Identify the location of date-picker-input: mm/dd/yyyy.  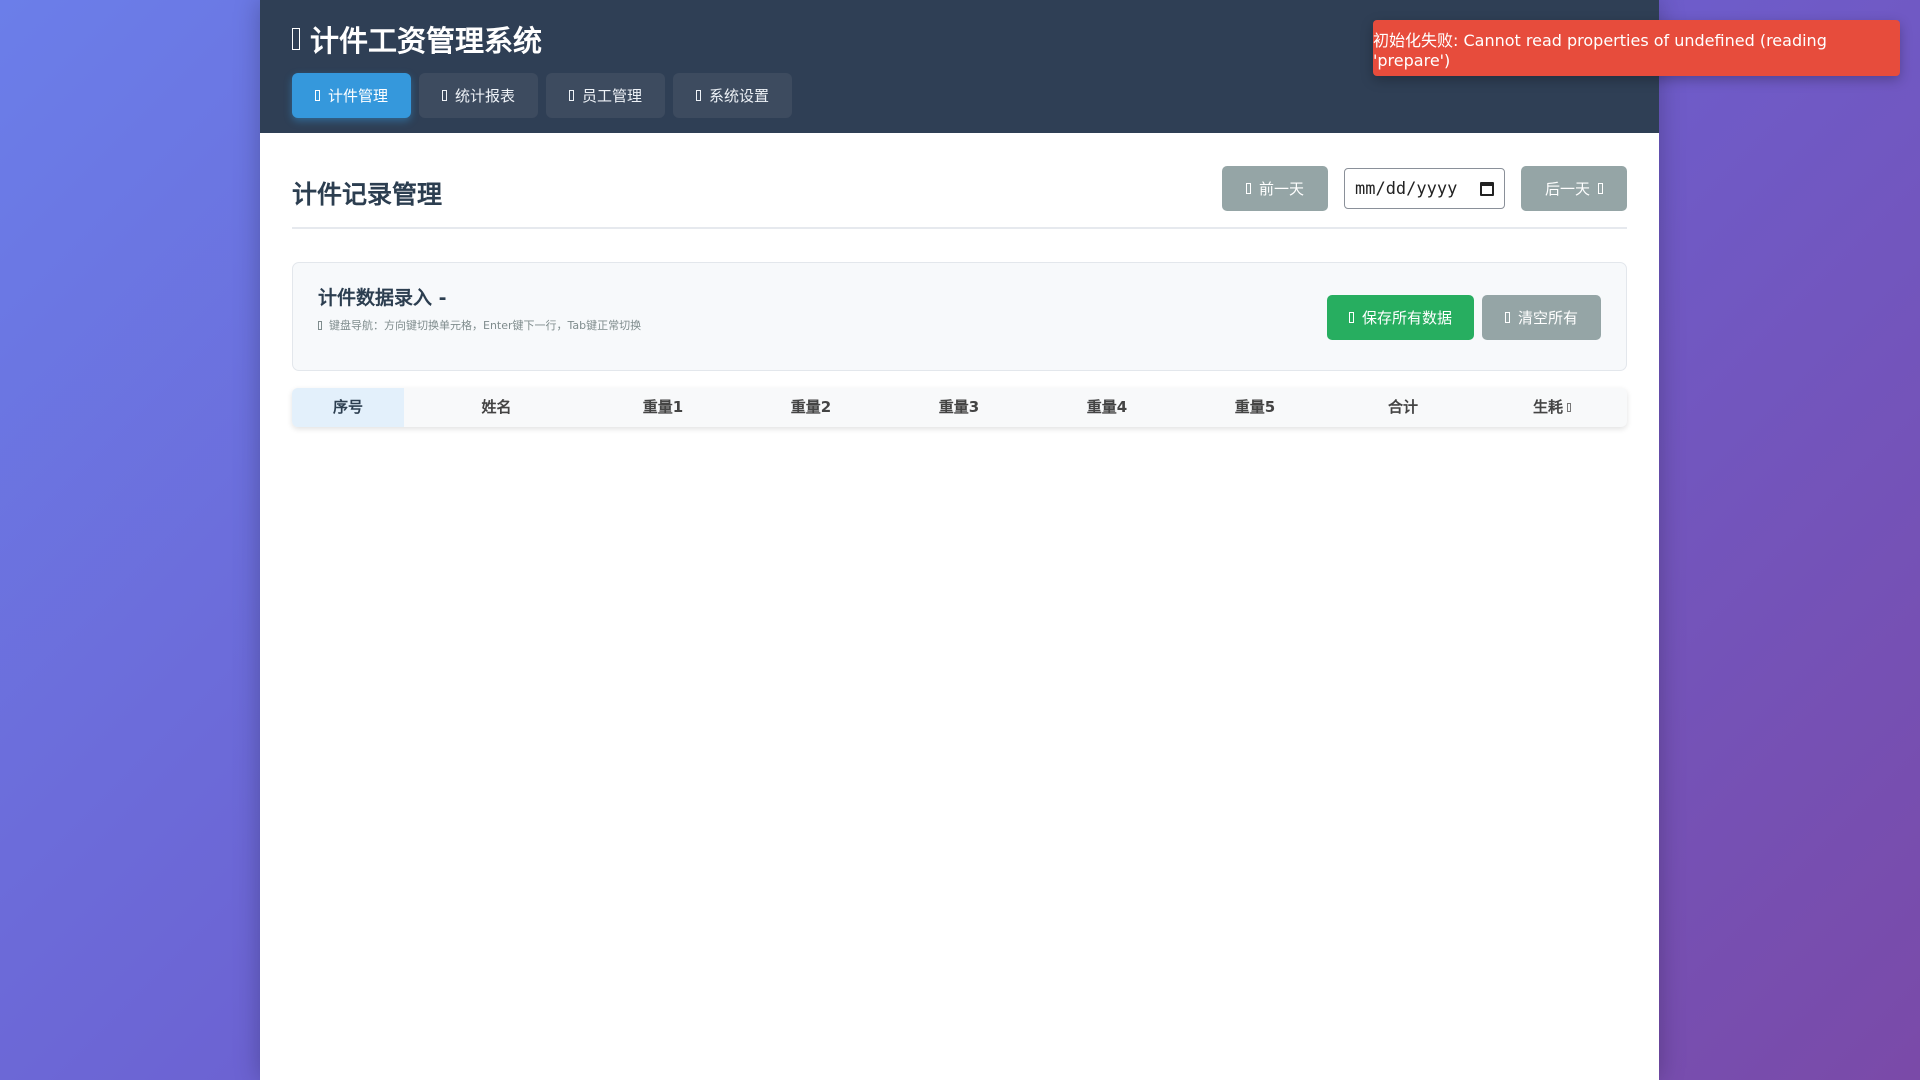
(1424, 188).